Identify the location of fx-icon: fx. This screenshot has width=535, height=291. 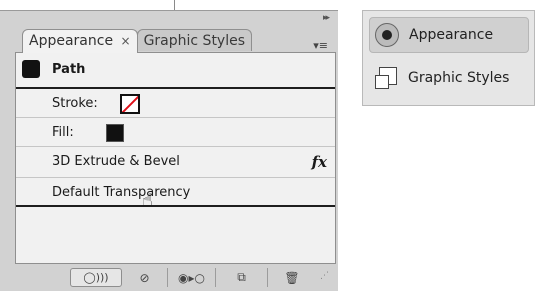
(319, 162).